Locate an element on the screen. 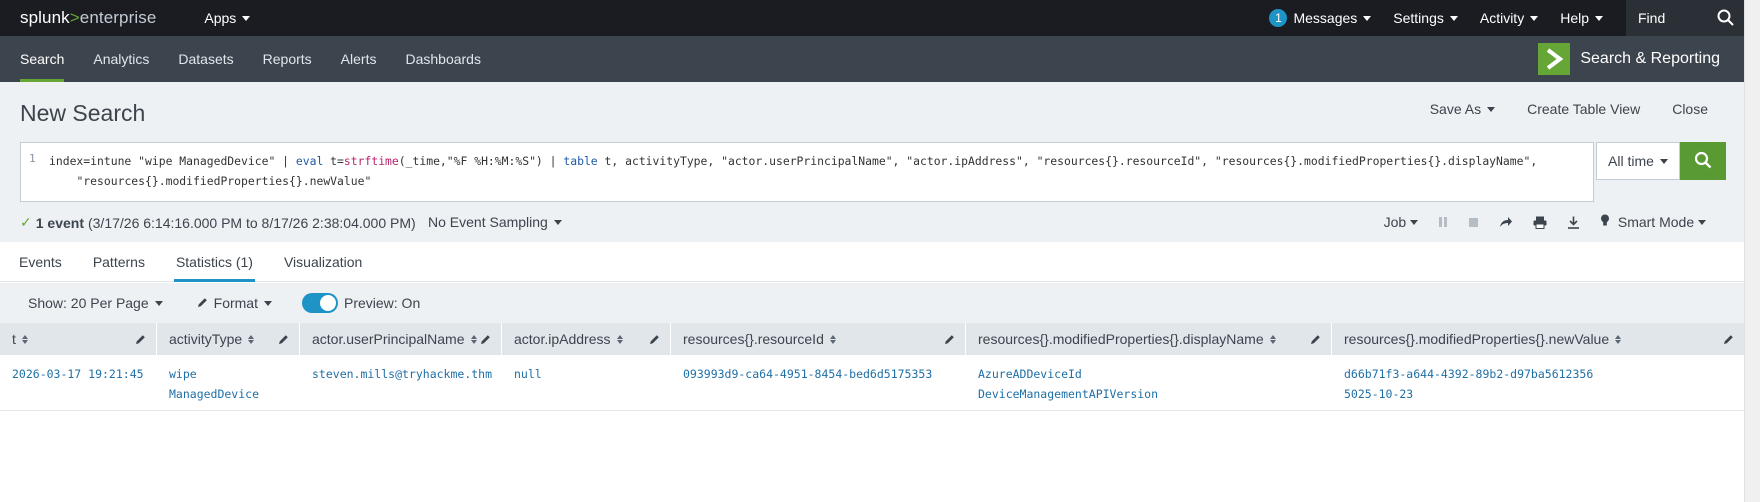  app-tab-label: Search is located at coordinates (42, 59).